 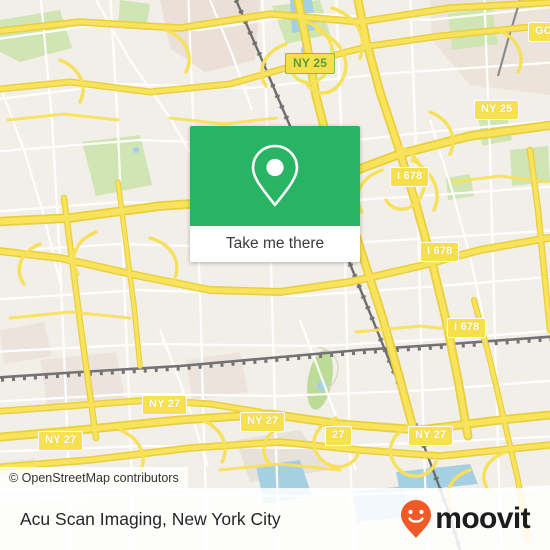 I want to click on bottom-bar: Acu Scan Imaging, New York City moovit, so click(x=275, y=519).